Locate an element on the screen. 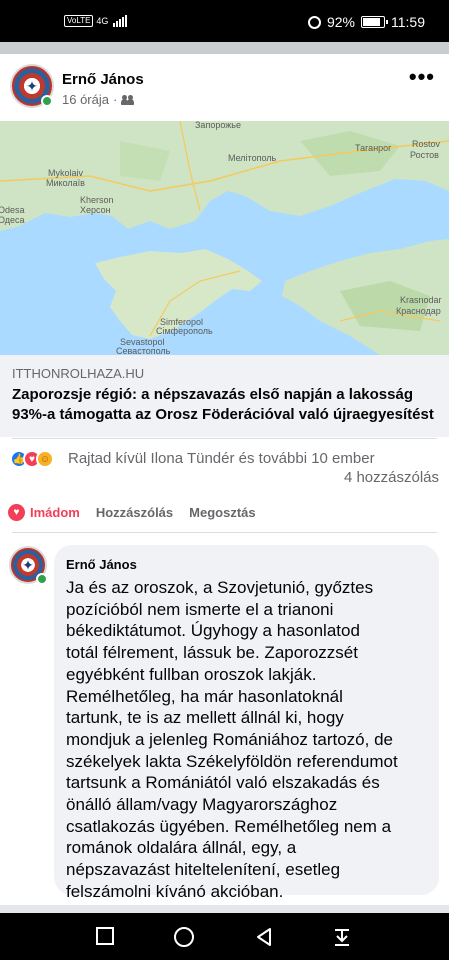 The image size is (449, 960). map-label-odesa: Odesa is located at coordinates (12, 210).